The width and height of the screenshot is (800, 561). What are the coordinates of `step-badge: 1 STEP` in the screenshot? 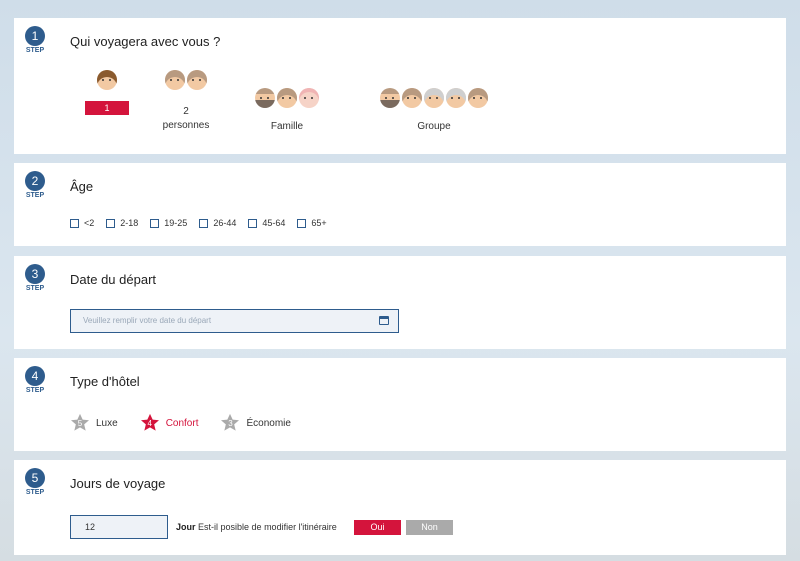 It's located at (35, 40).